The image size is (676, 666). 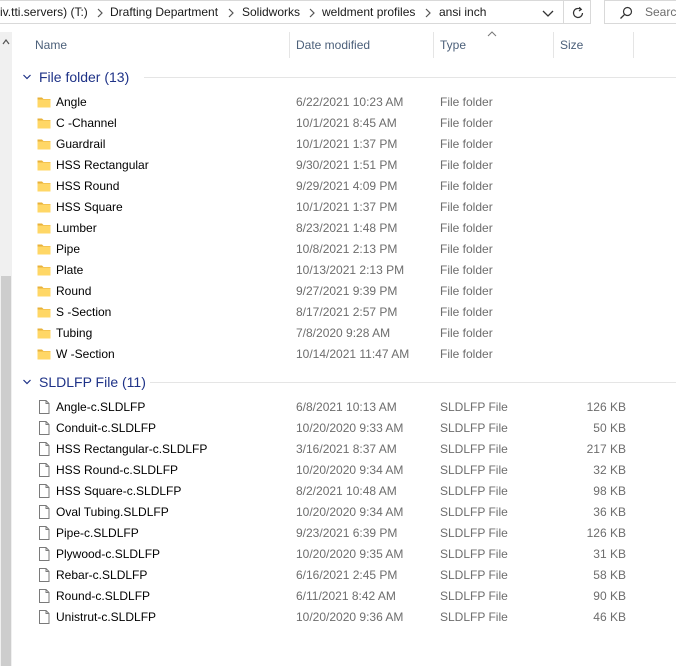 I want to click on scrollbar-thumb, so click(x=6, y=471).